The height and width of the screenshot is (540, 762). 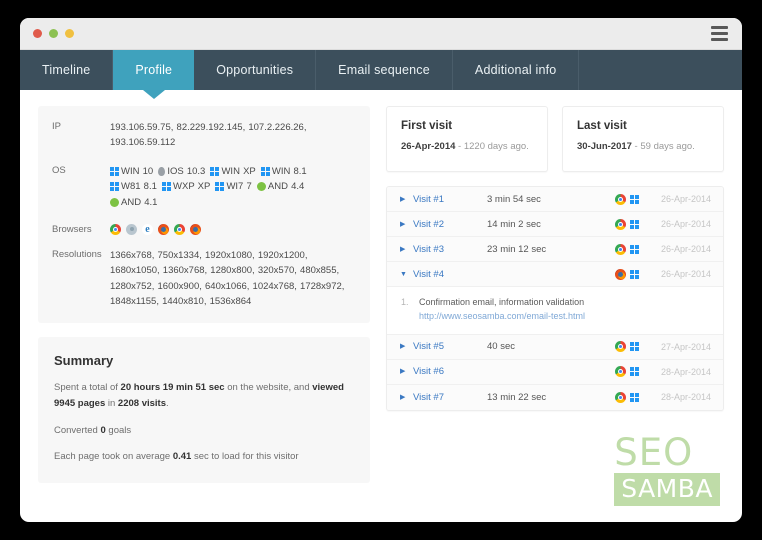 I want to click on visit-date: 27-Apr-2014, so click(x=685, y=346).